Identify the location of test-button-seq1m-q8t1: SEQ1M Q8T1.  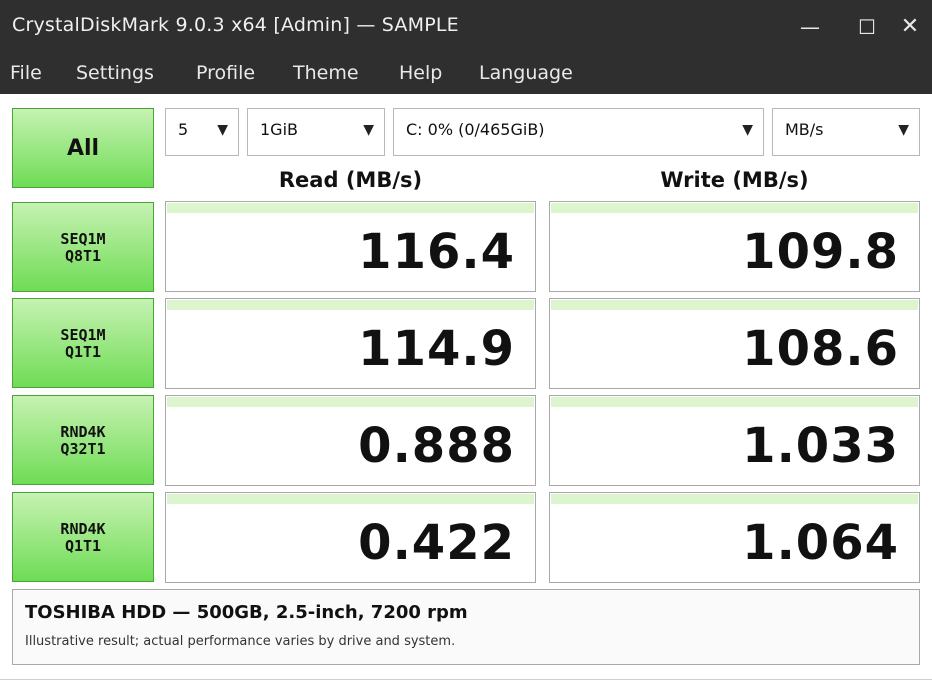
(83, 247).